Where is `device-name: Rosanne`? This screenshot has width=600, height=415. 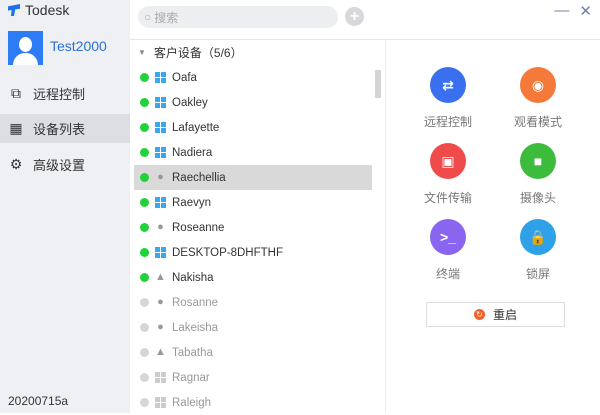 device-name: Rosanne is located at coordinates (195, 302).